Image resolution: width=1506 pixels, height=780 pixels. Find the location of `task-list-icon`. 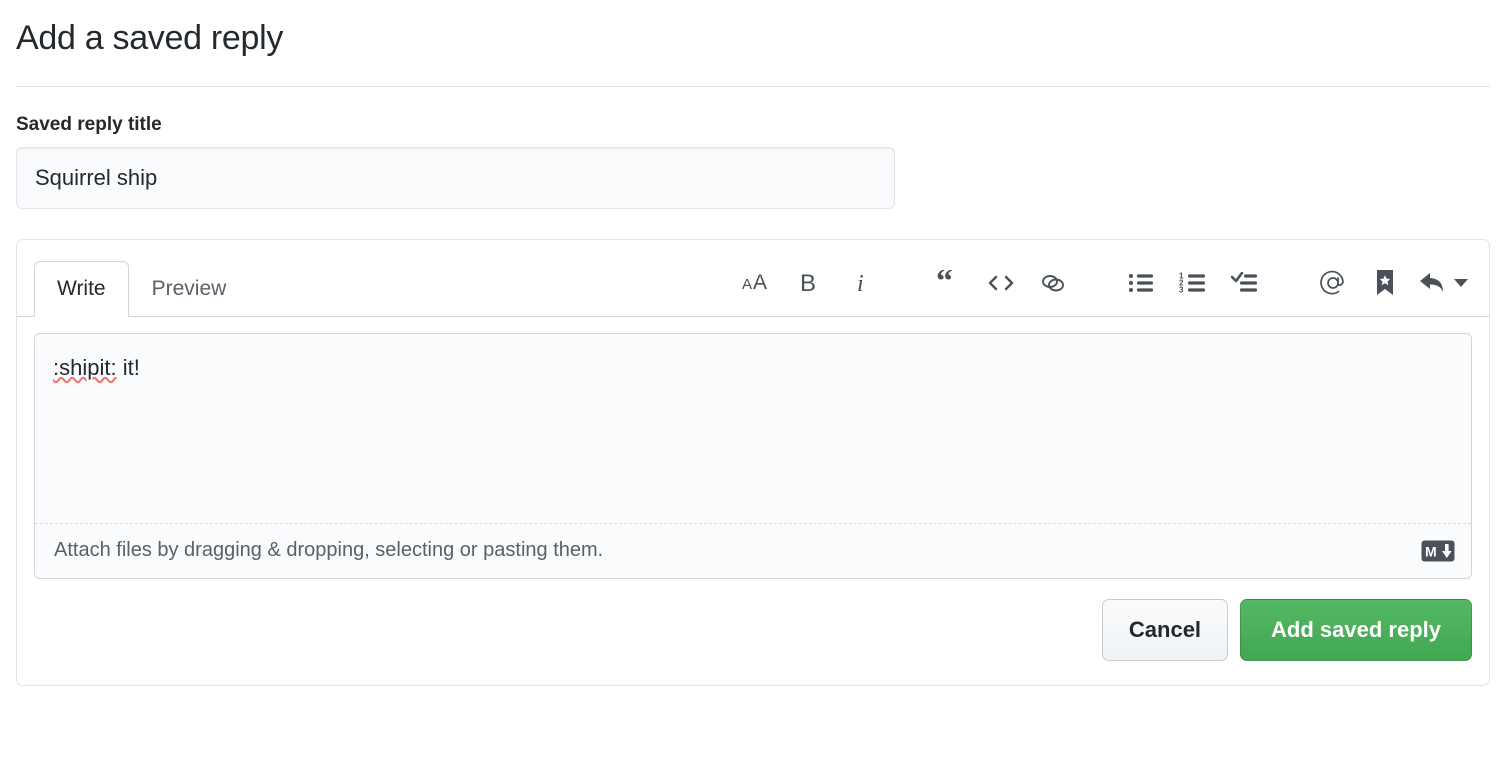

task-list-icon is located at coordinates (1245, 283).